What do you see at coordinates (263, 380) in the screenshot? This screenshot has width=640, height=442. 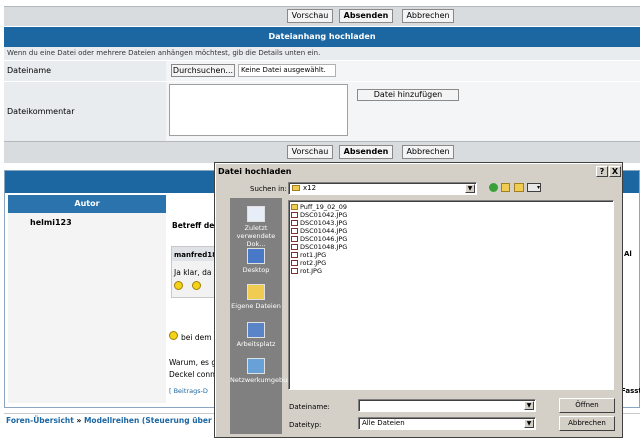 I see `place-label: Netzwerkumgebung` at bounding box center [263, 380].